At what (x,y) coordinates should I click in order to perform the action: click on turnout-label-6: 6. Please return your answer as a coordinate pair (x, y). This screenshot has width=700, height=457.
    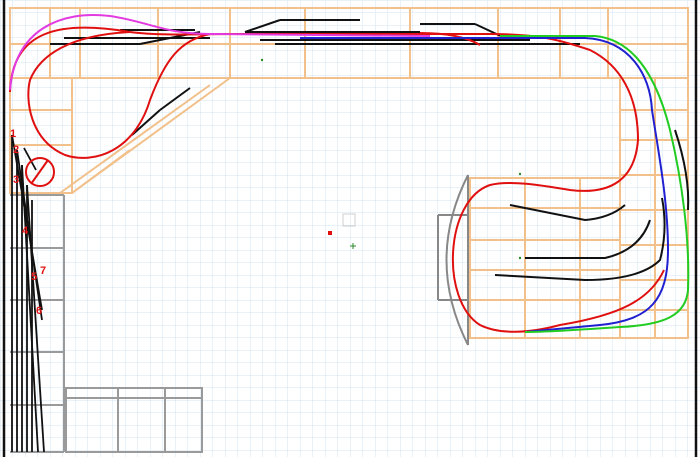
    Looking at the image, I should click on (39, 311).